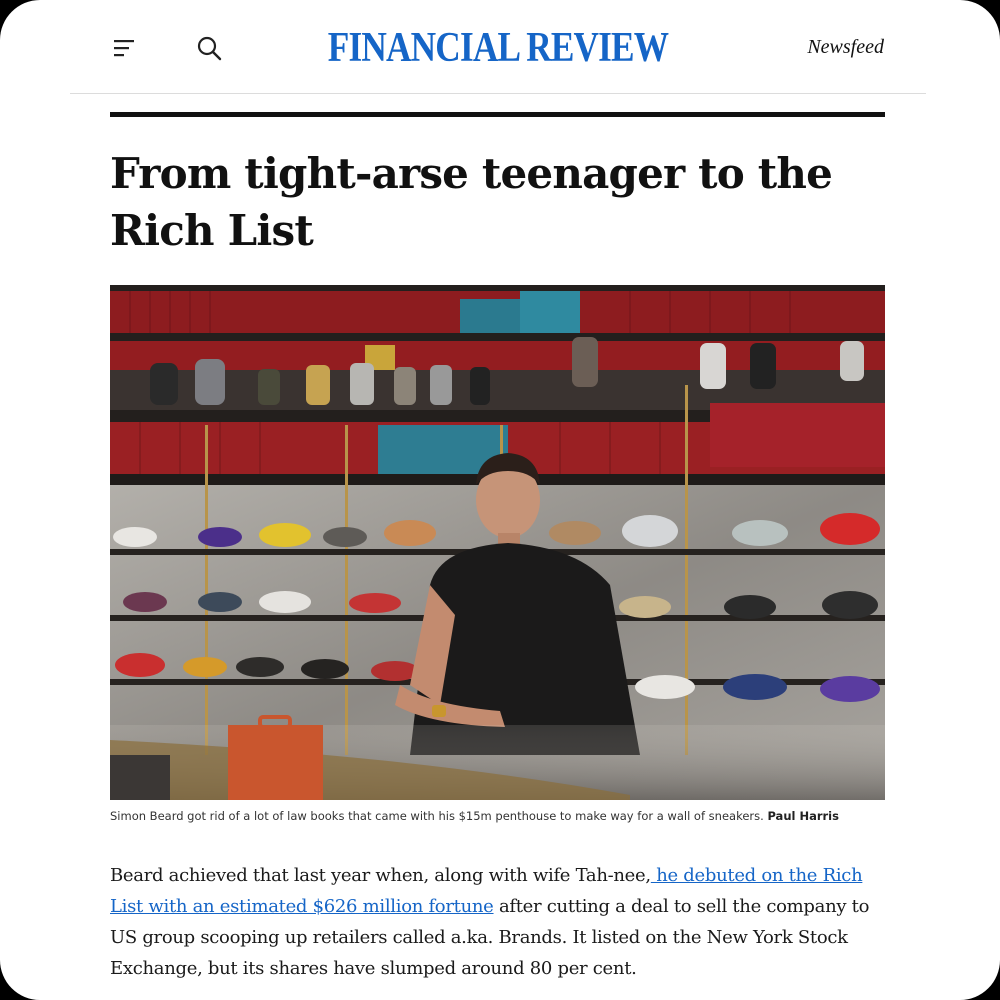  Describe the element at coordinates (845, 47) in the screenshot. I see `newsfeed-link: Newsfeed` at that location.